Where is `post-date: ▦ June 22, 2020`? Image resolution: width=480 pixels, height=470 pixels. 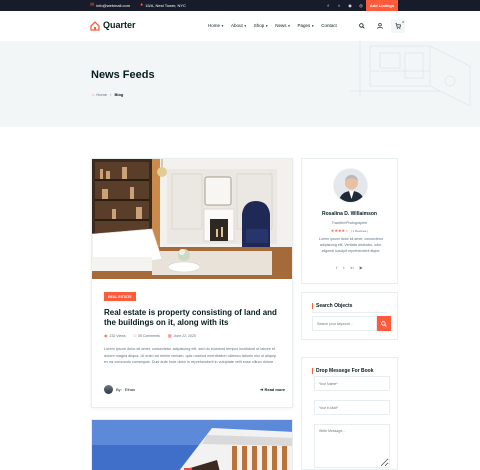 post-date: ▦ June 22, 2020 is located at coordinates (181, 335).